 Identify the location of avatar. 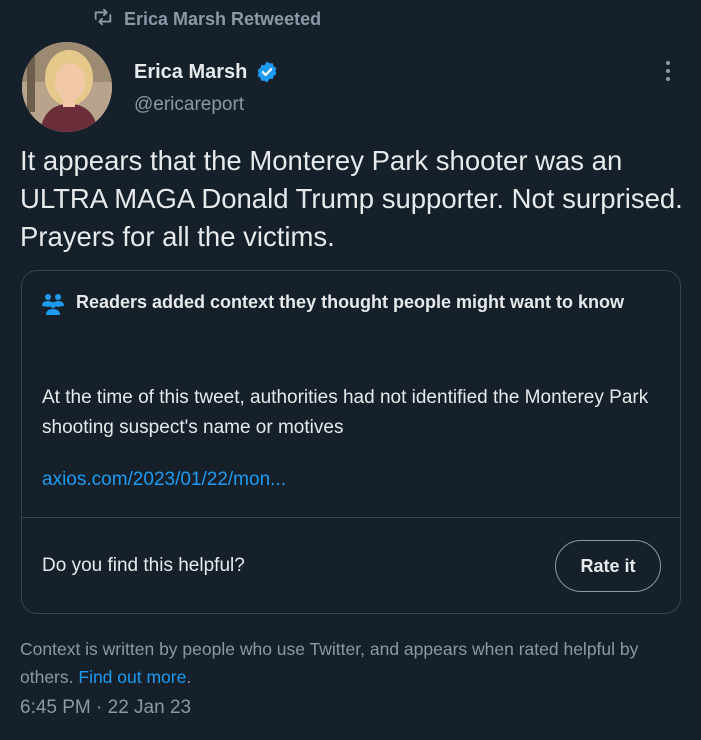
(67, 87).